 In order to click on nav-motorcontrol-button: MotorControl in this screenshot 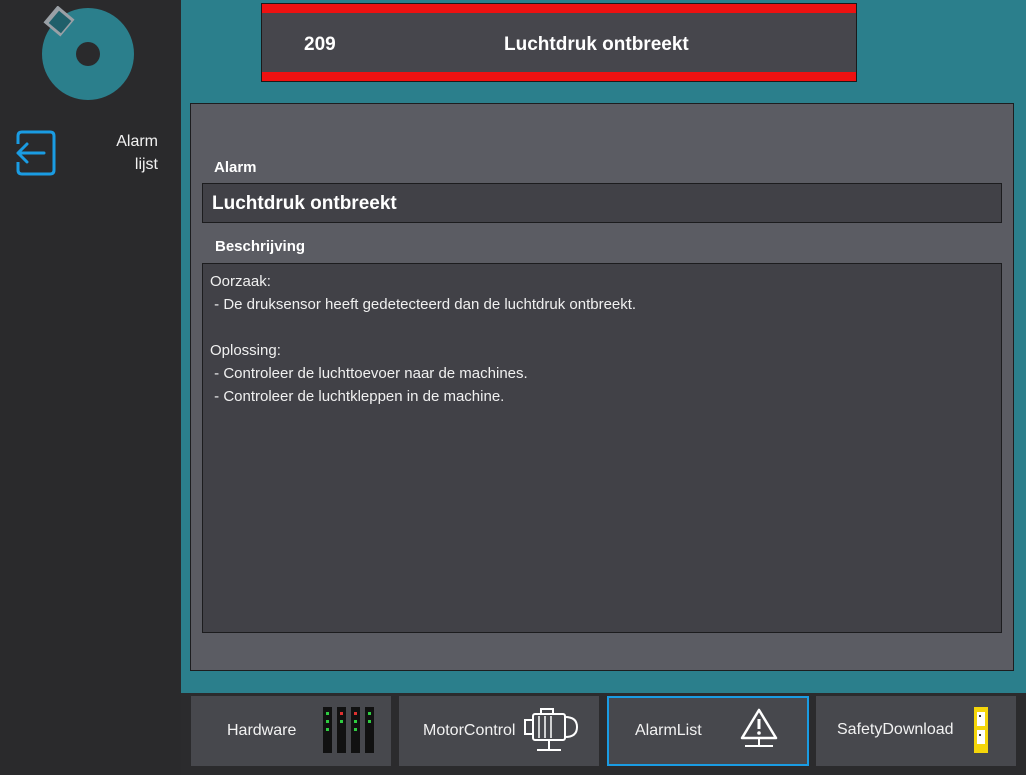, I will do `click(499, 731)`.